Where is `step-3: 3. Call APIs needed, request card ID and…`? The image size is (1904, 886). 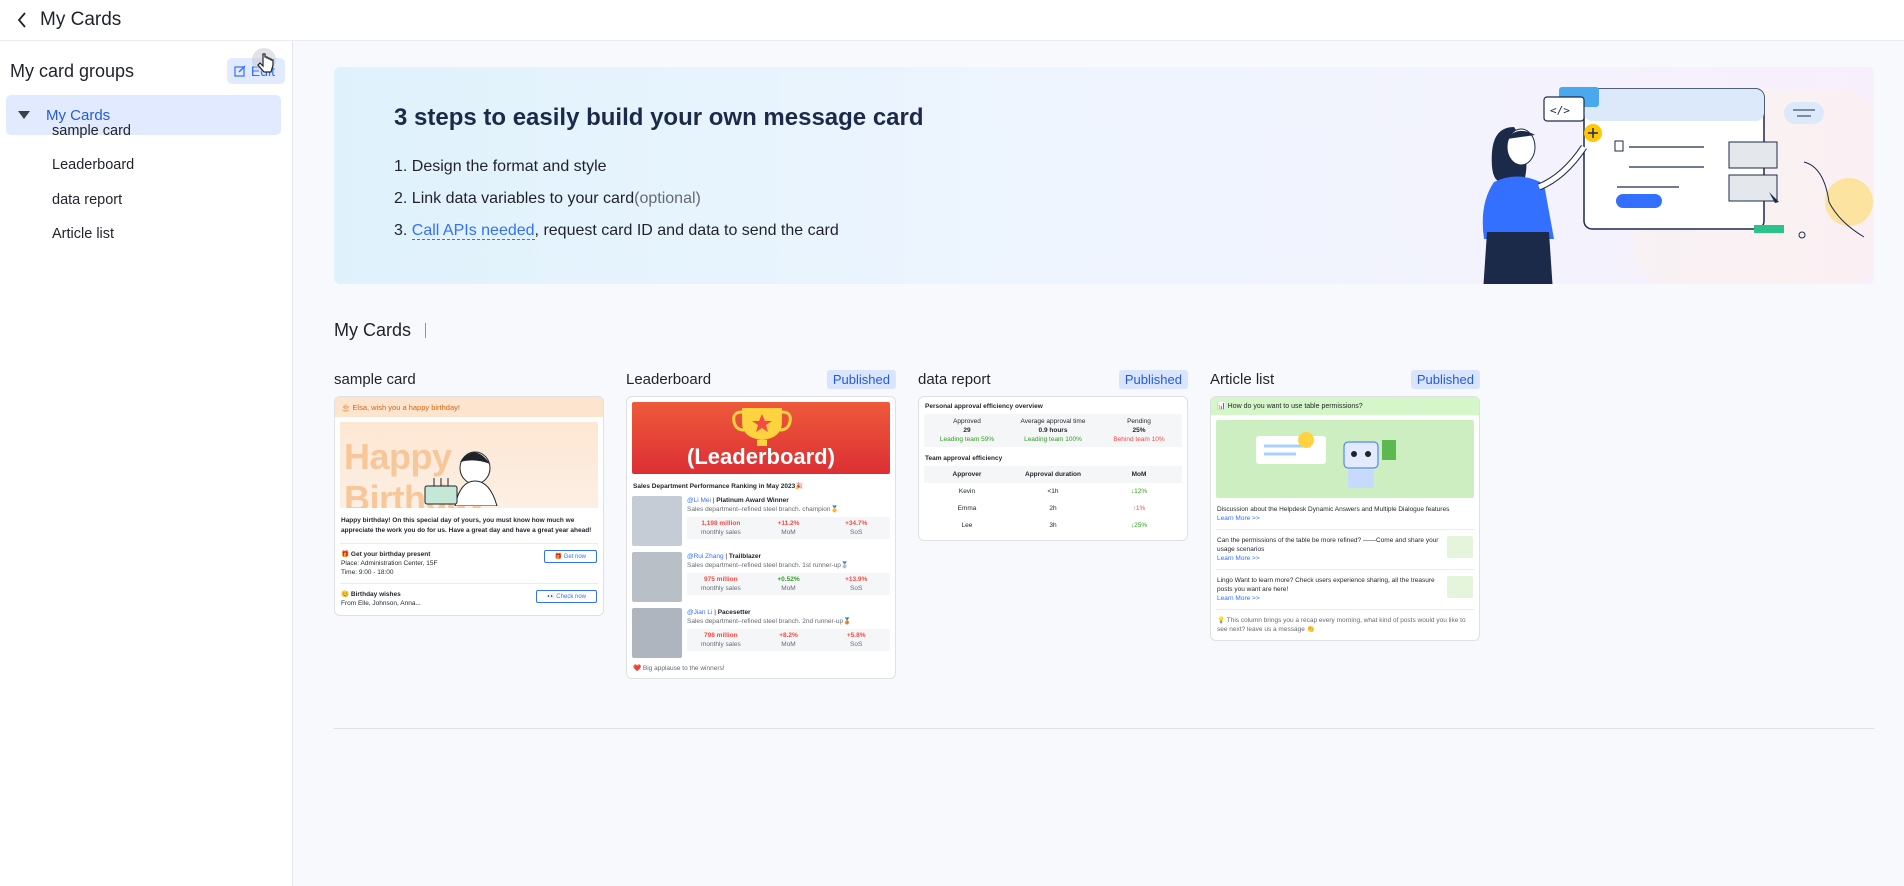
step-3: 3. Call APIs needed, request card ID and… is located at coordinates (616, 231).